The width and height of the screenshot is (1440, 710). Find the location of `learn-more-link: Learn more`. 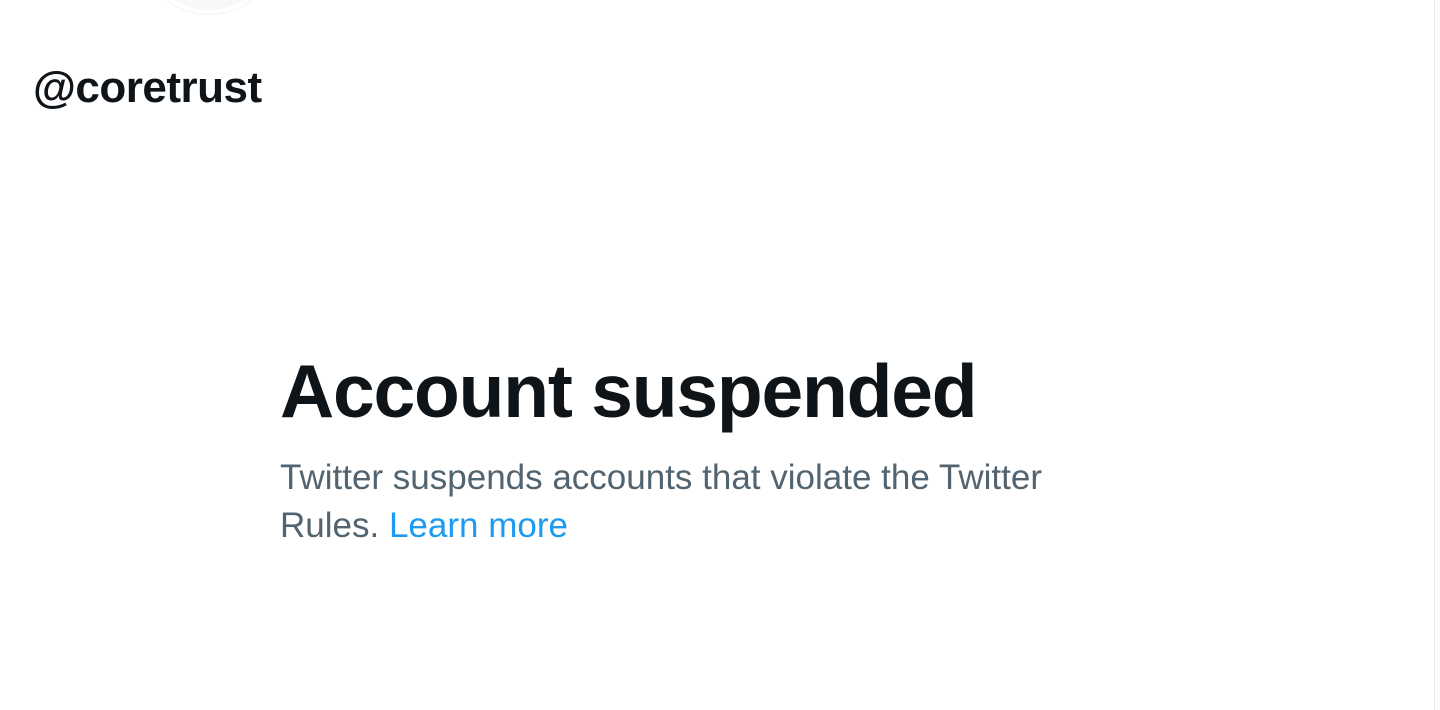

learn-more-link: Learn more is located at coordinates (478, 525).